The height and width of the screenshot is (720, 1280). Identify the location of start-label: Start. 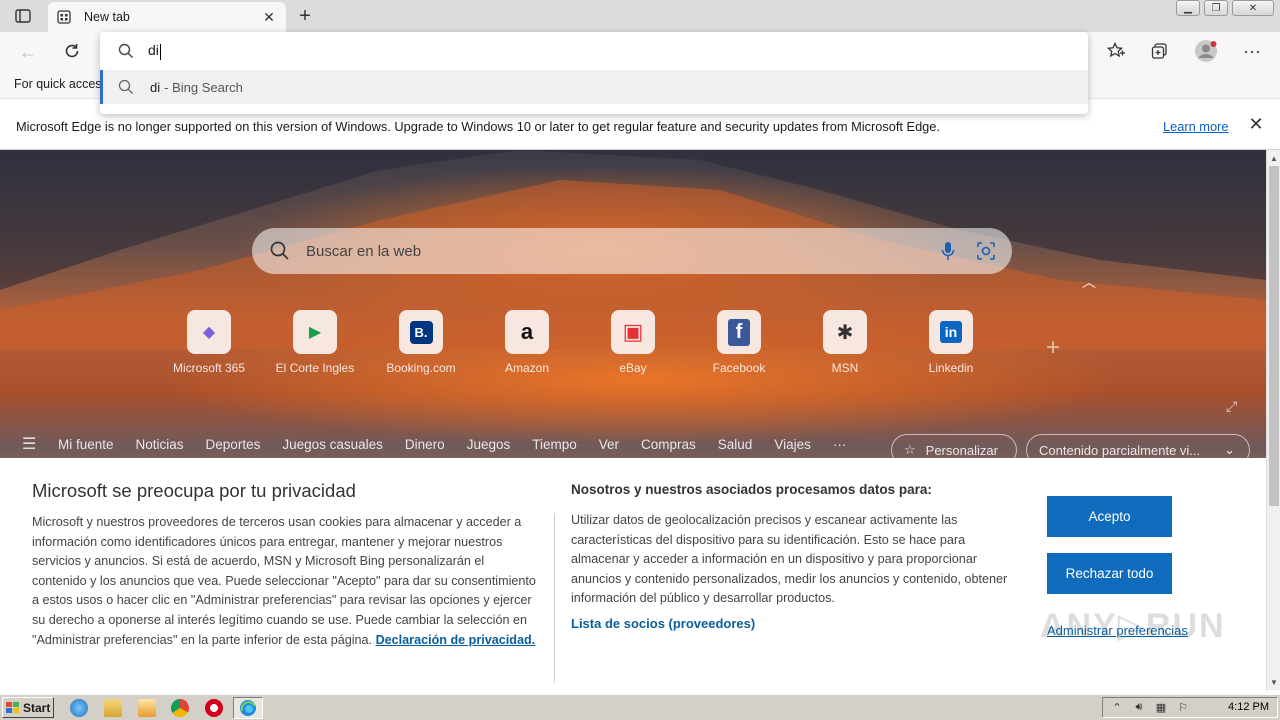
(37, 707).